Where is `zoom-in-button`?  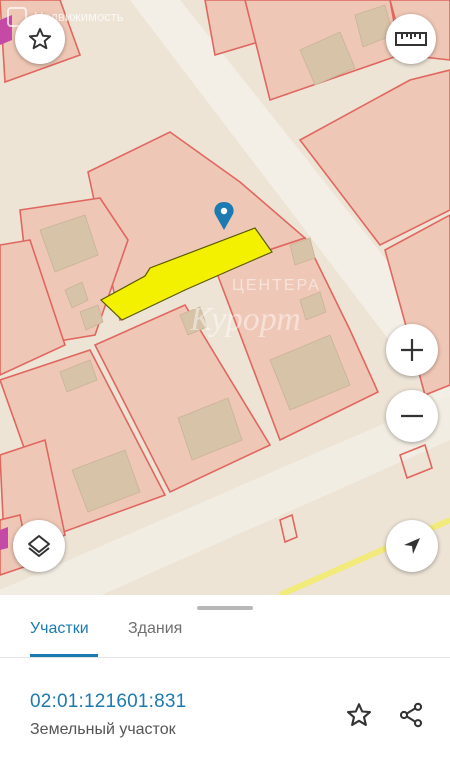 zoom-in-button is located at coordinates (412, 350).